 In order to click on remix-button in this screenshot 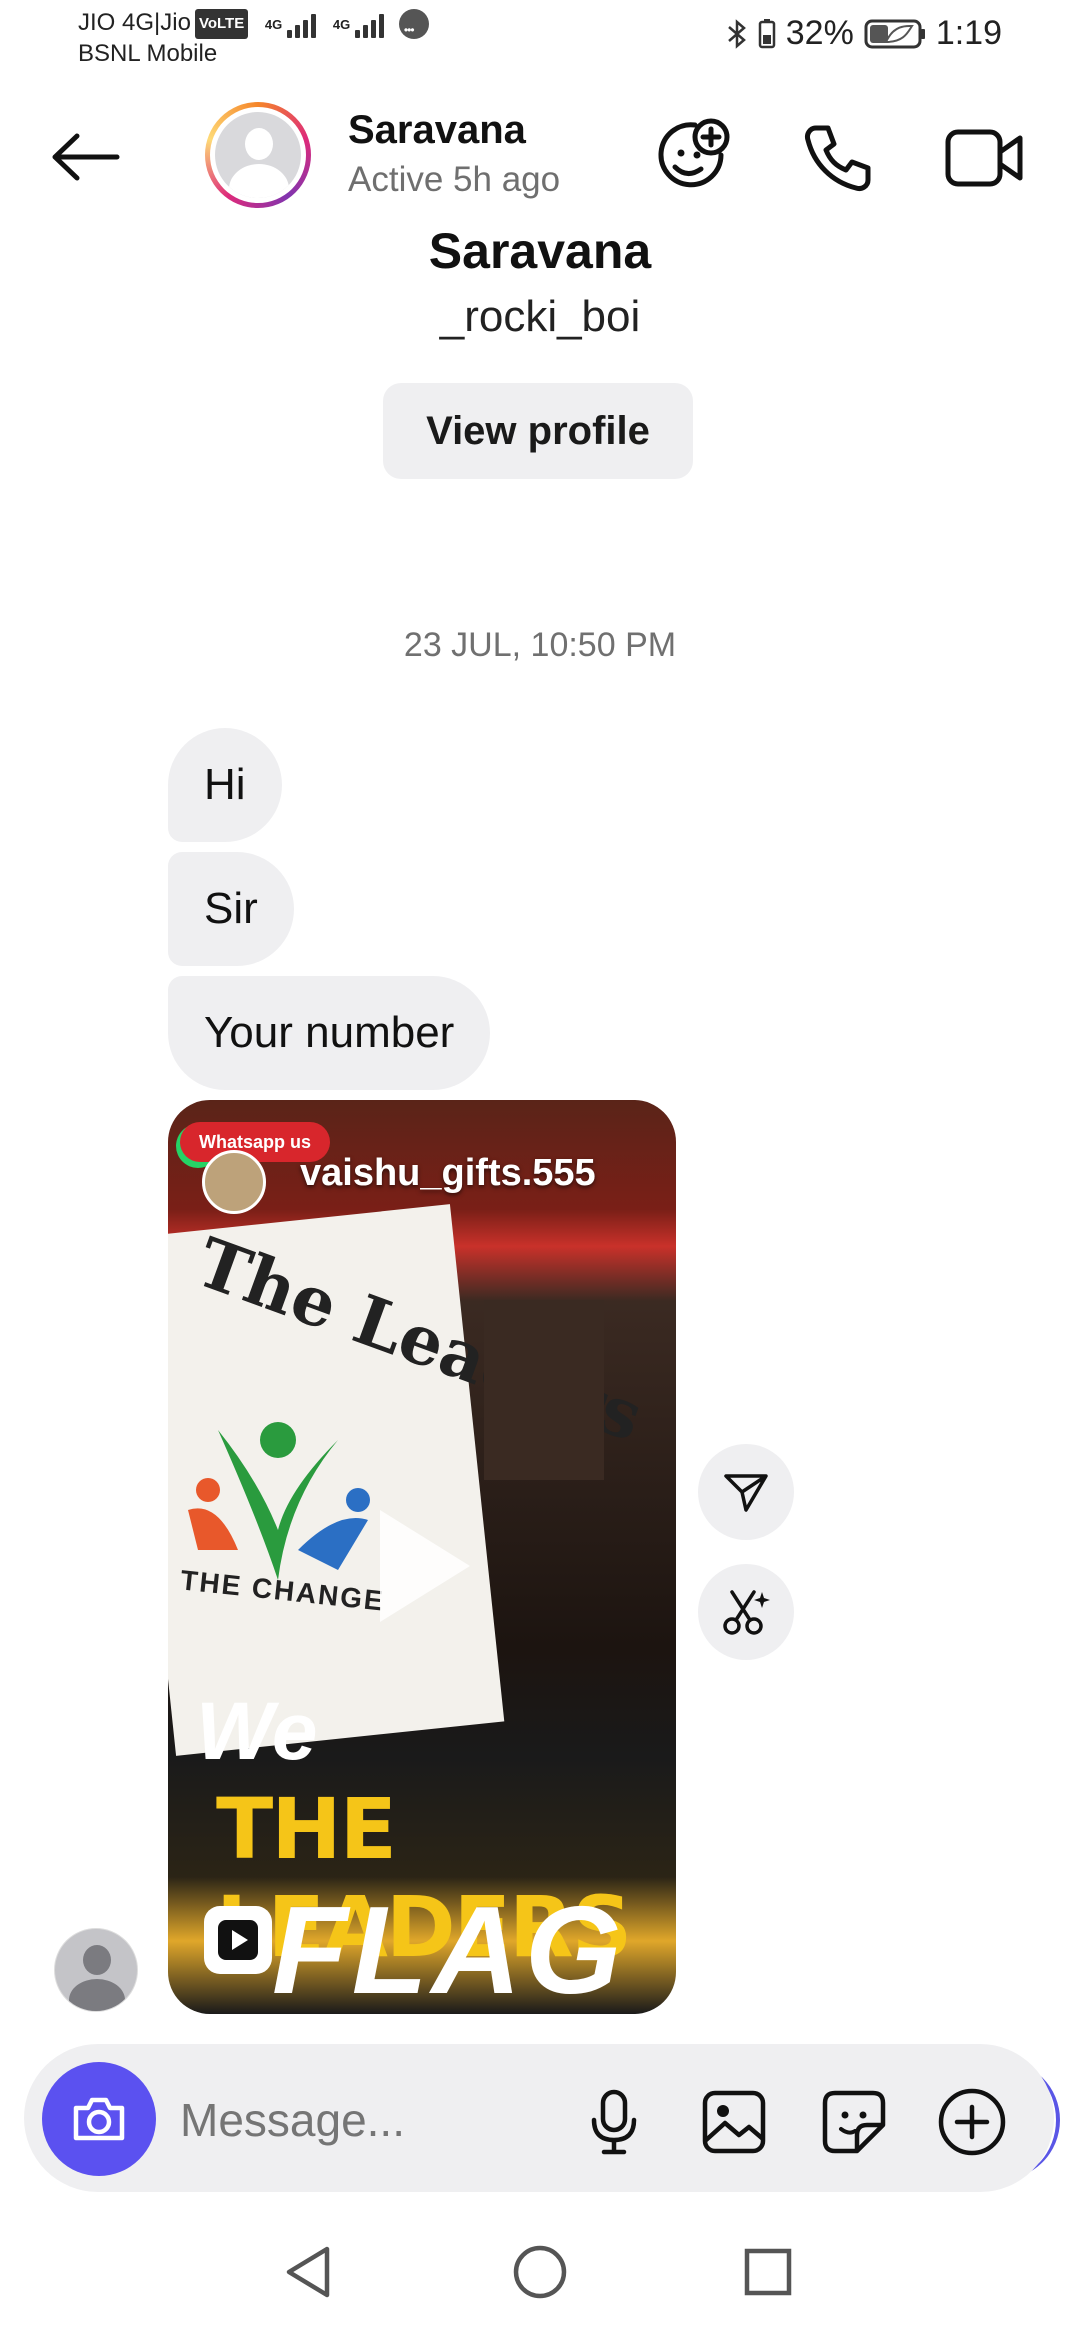, I will do `click(746, 1612)`.